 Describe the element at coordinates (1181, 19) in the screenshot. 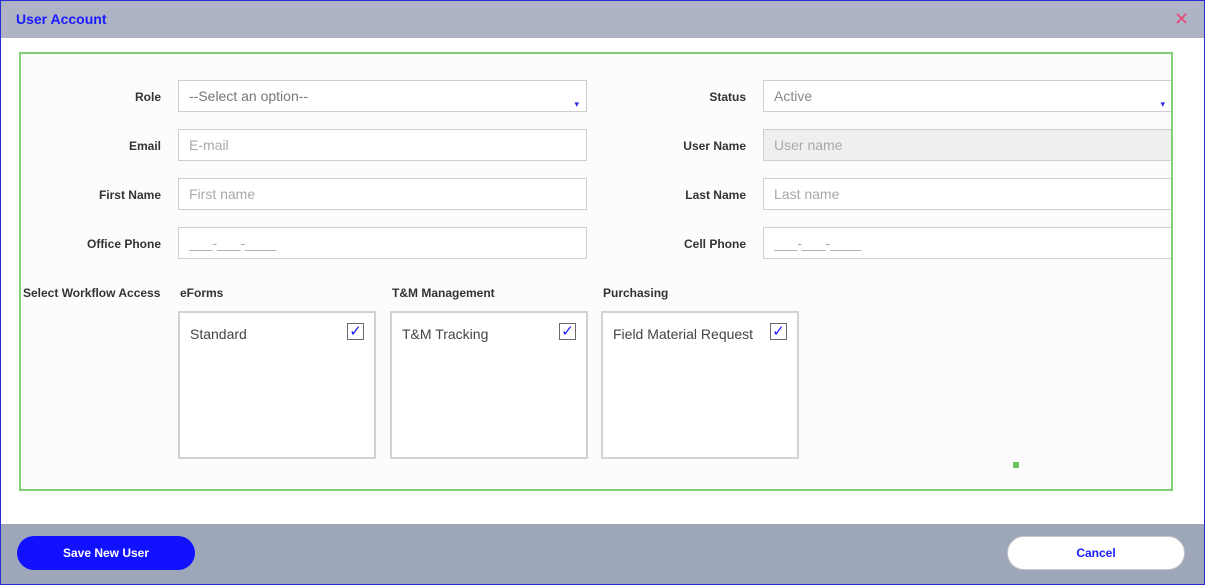

I see `close-icon: ✕` at that location.